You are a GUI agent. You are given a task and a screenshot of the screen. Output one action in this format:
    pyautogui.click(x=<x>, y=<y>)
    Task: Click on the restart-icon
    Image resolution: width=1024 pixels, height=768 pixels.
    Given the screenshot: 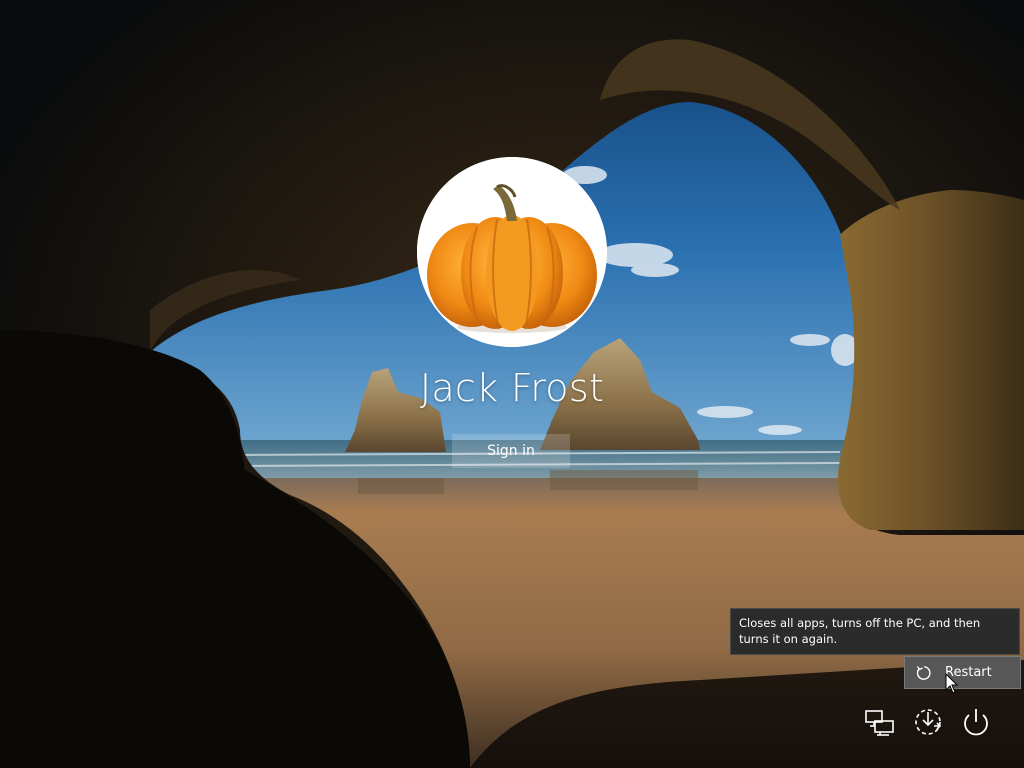 What is the action you would take?
    pyautogui.click(x=923, y=673)
    